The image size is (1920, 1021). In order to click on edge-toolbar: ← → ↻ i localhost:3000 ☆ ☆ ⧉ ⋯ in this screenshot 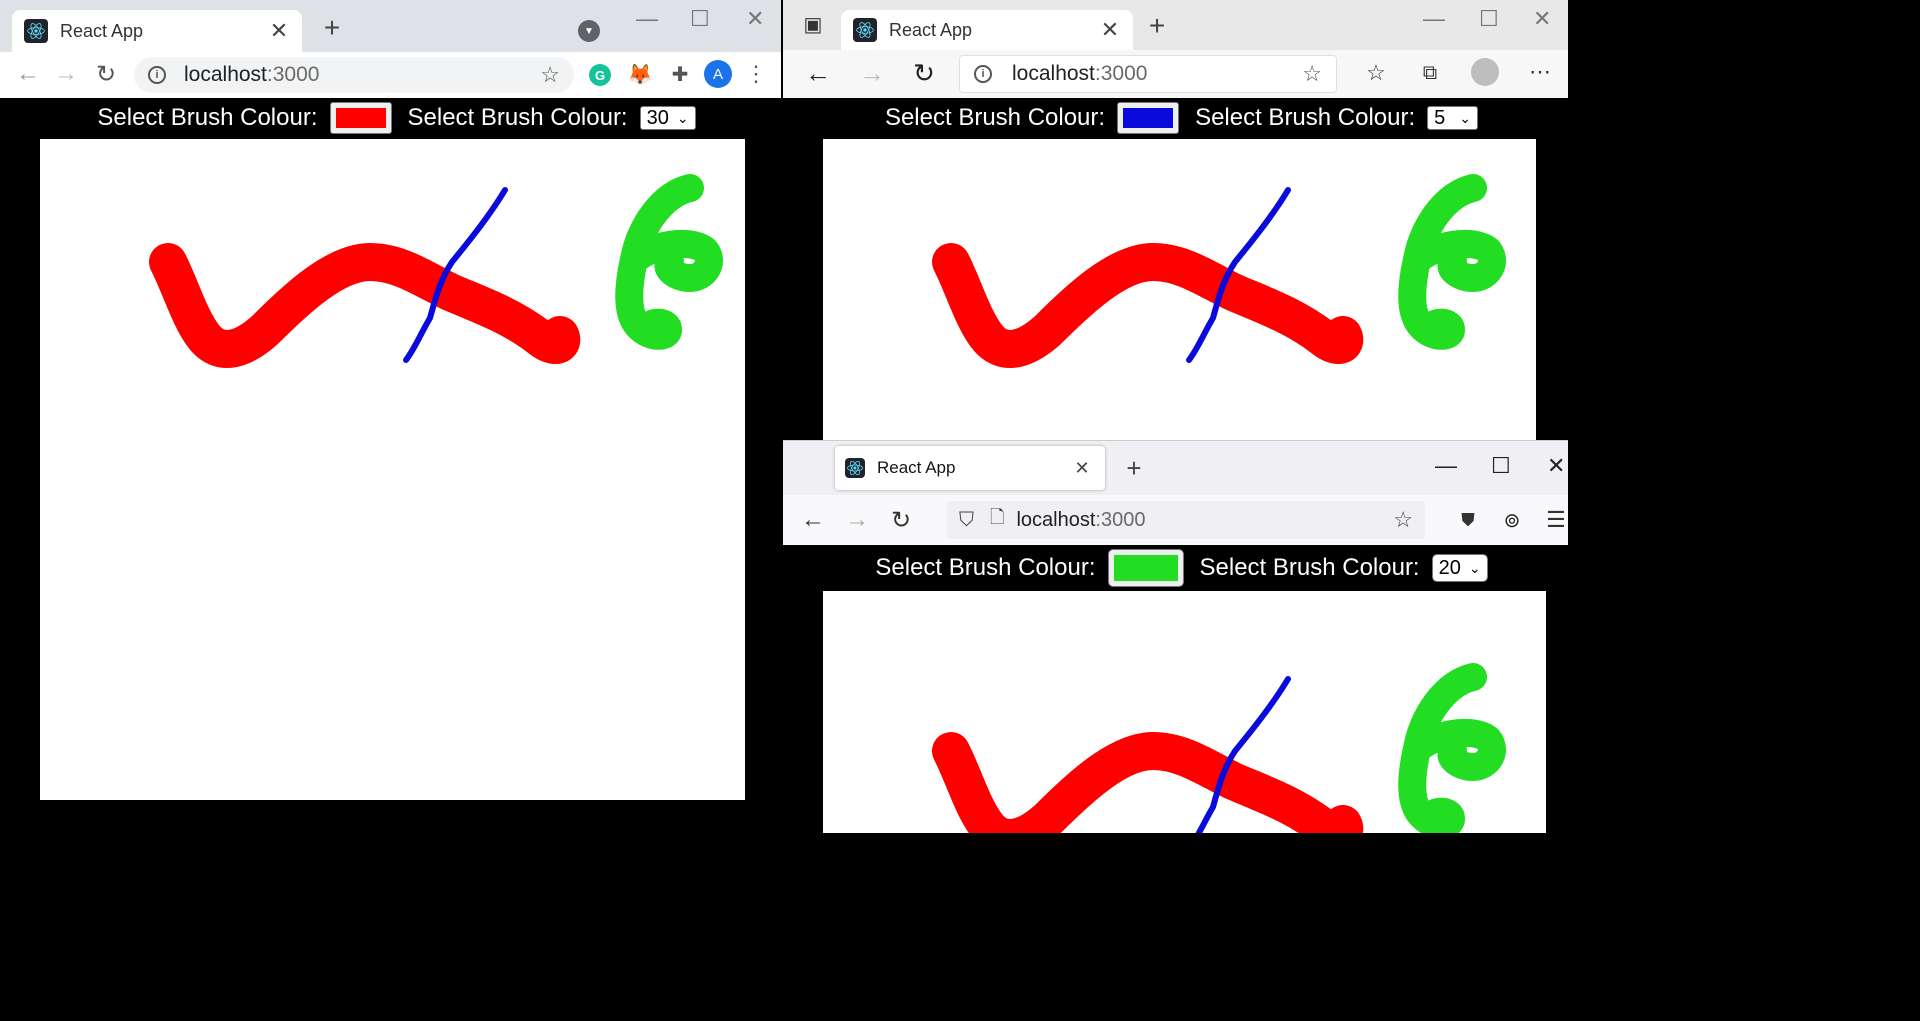, I will do `click(1175, 74)`.